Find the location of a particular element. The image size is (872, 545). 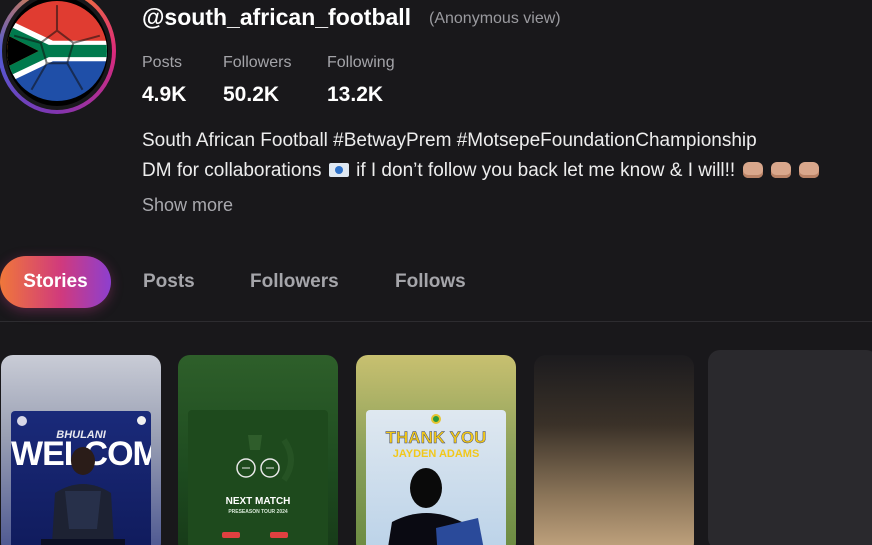

show-more-link: Show more is located at coordinates (187, 205).